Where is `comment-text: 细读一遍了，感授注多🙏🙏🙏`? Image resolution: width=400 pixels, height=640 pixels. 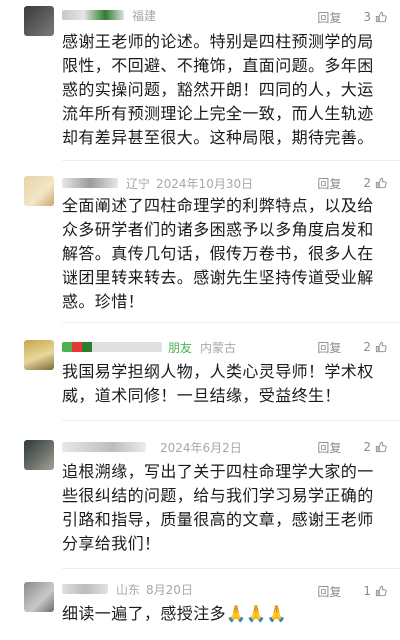
comment-text: 细读一遍了，感授注多🙏🙏🙏 is located at coordinates (174, 613).